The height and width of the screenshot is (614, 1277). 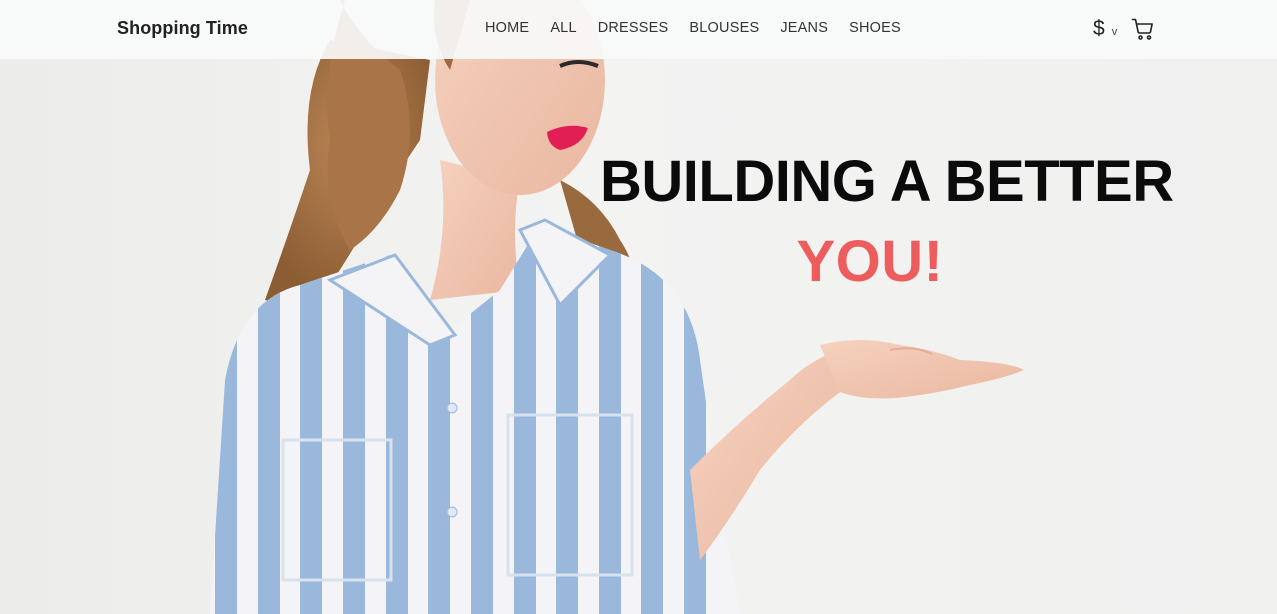 I want to click on nav-link-shoes: SHOES, so click(x=875, y=28).